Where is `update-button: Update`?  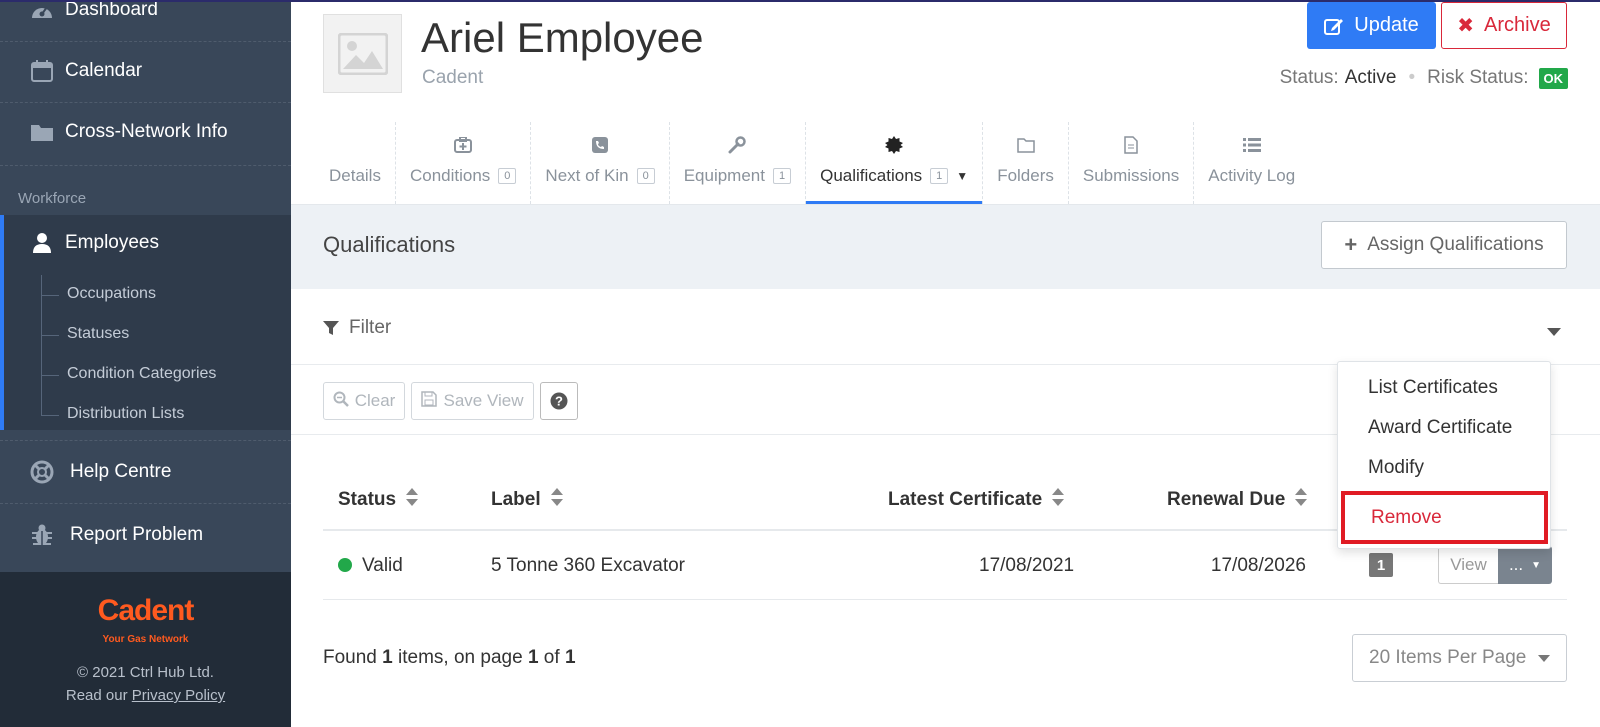
update-button: Update is located at coordinates (1371, 25).